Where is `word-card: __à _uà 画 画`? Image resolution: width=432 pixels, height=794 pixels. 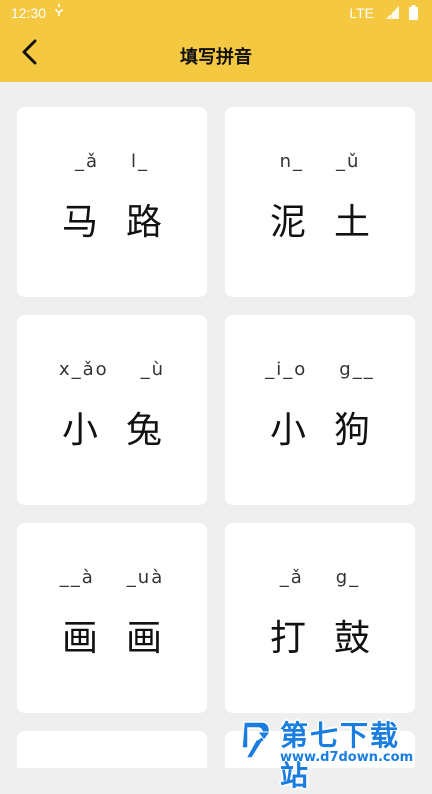 word-card: __à _uà 画 画 is located at coordinates (112, 618).